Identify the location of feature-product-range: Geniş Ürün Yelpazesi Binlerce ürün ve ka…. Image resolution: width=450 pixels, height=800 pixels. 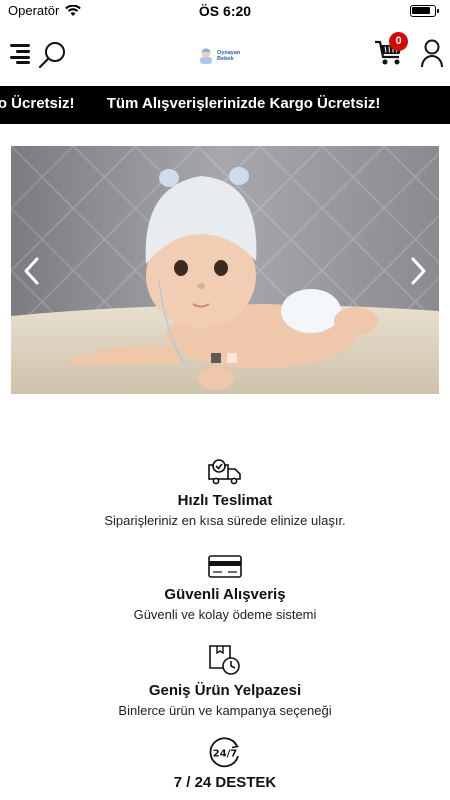
(225, 680).